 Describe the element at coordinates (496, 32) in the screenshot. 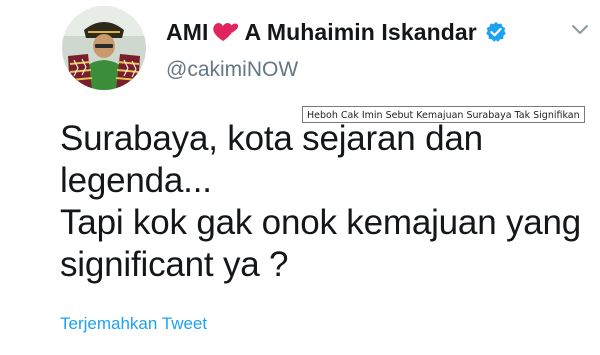

I see `verified-badge-icon` at that location.